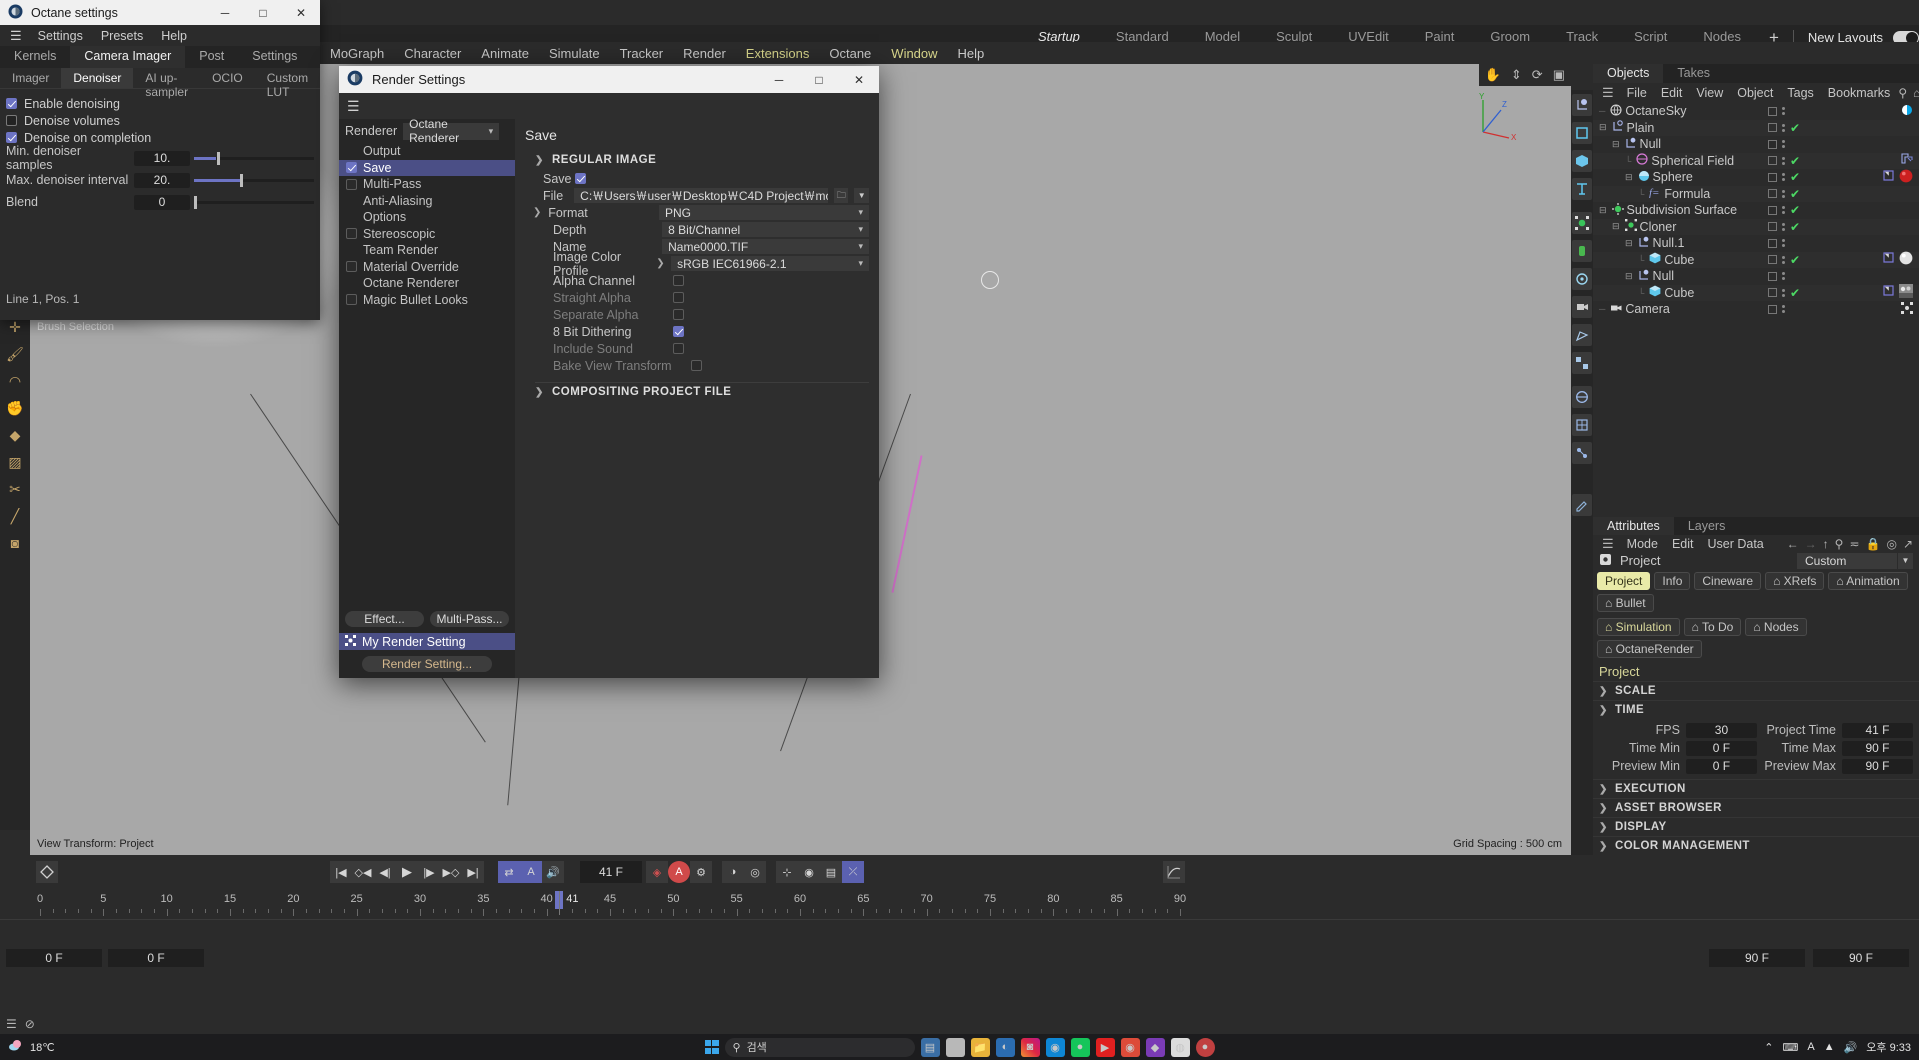 This screenshot has height=1060, width=1919. I want to click on minimize-button: ─, so click(779, 79).